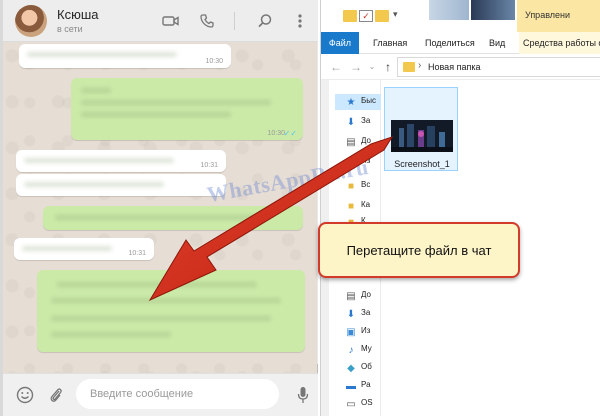 This screenshot has width=600, height=416. I want to click on properties-icon: ✓, so click(366, 16).